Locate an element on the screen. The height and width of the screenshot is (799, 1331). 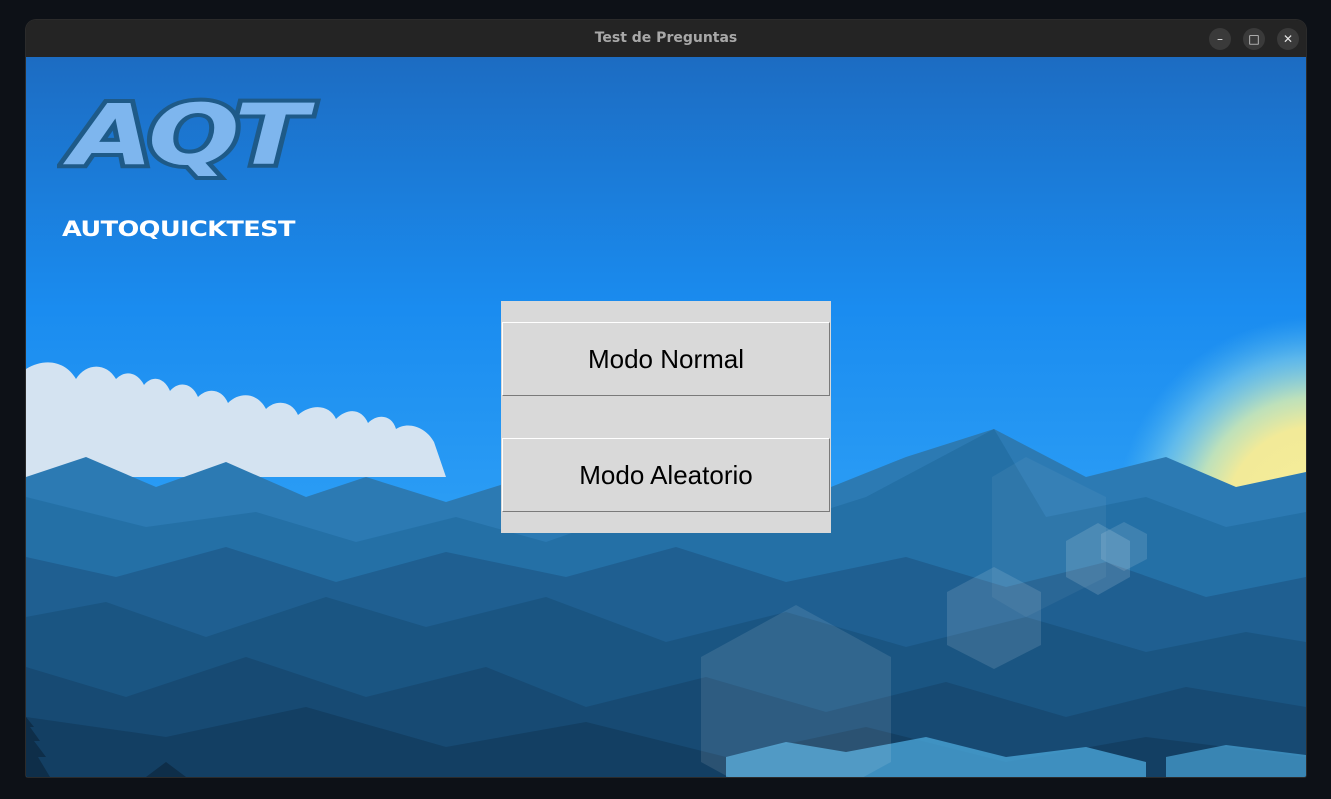
normal-mode-button: Modo Normal is located at coordinates (666, 359).